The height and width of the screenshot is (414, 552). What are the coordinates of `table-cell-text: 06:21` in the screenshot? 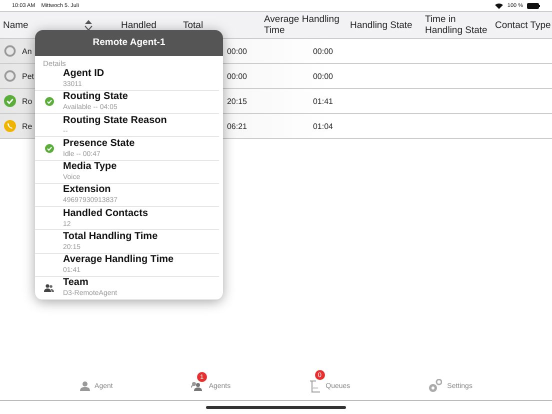 It's located at (237, 126).